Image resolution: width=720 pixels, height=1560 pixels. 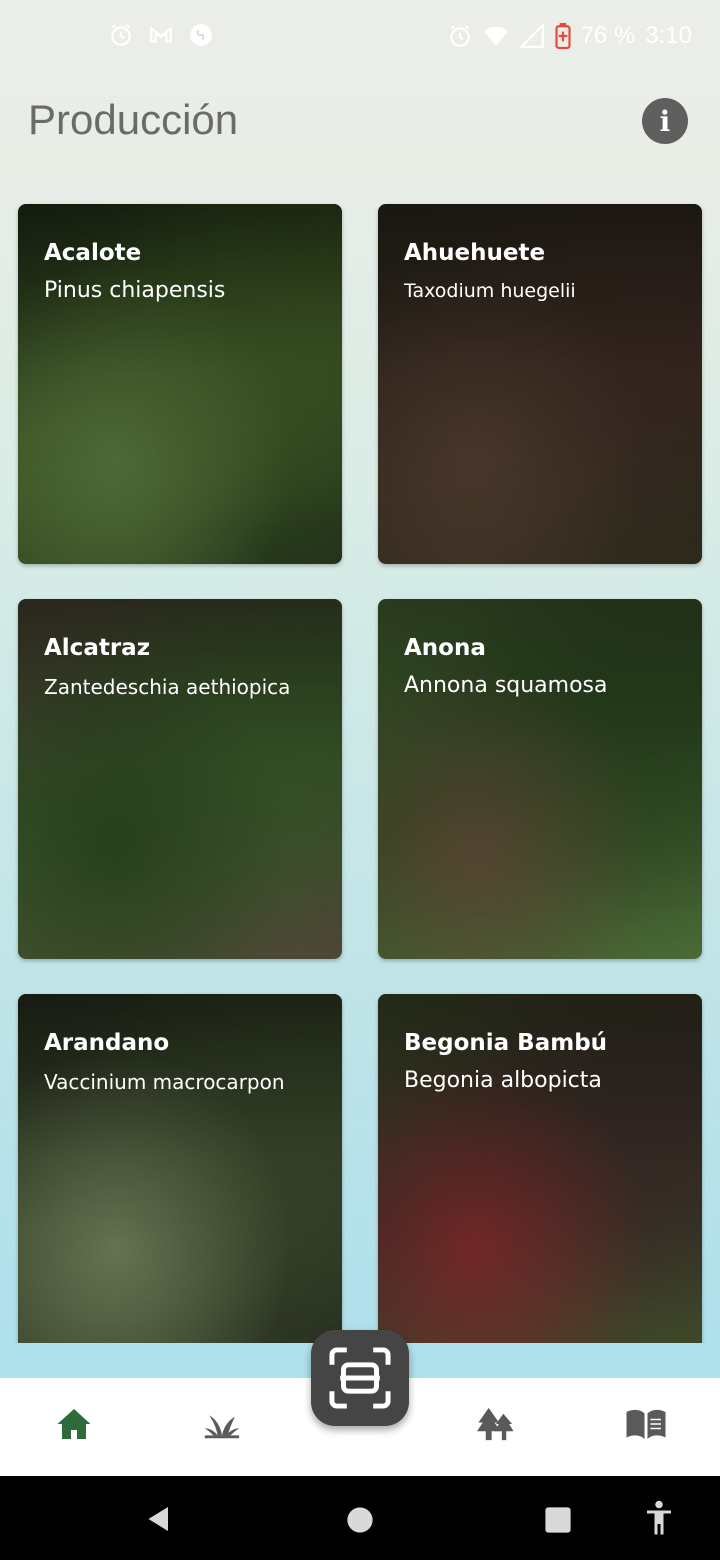 What do you see at coordinates (222, 1427) in the screenshot?
I see `plant-icon` at bounding box center [222, 1427].